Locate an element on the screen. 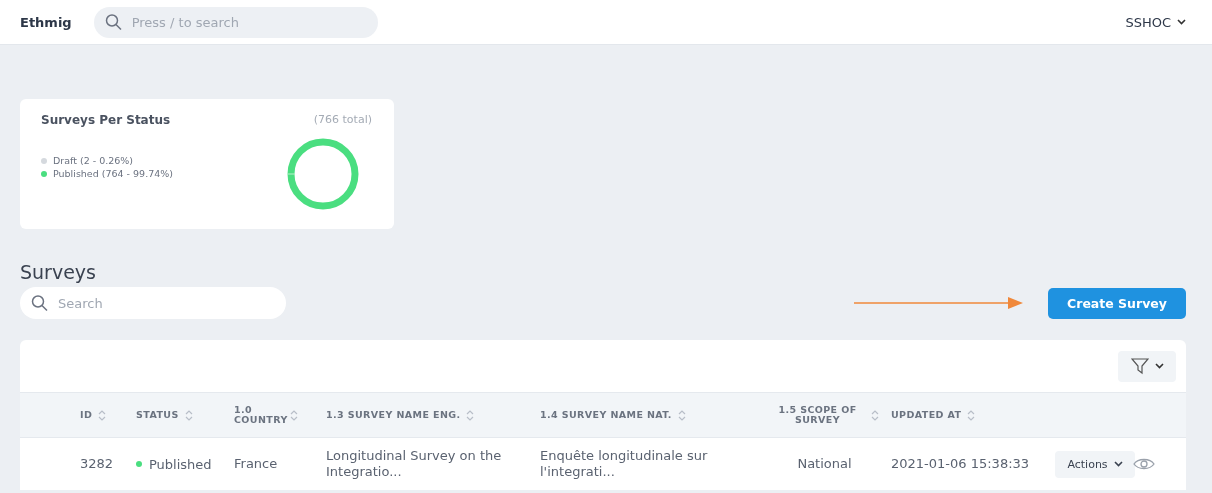  table-cell-text: National is located at coordinates (824, 464).